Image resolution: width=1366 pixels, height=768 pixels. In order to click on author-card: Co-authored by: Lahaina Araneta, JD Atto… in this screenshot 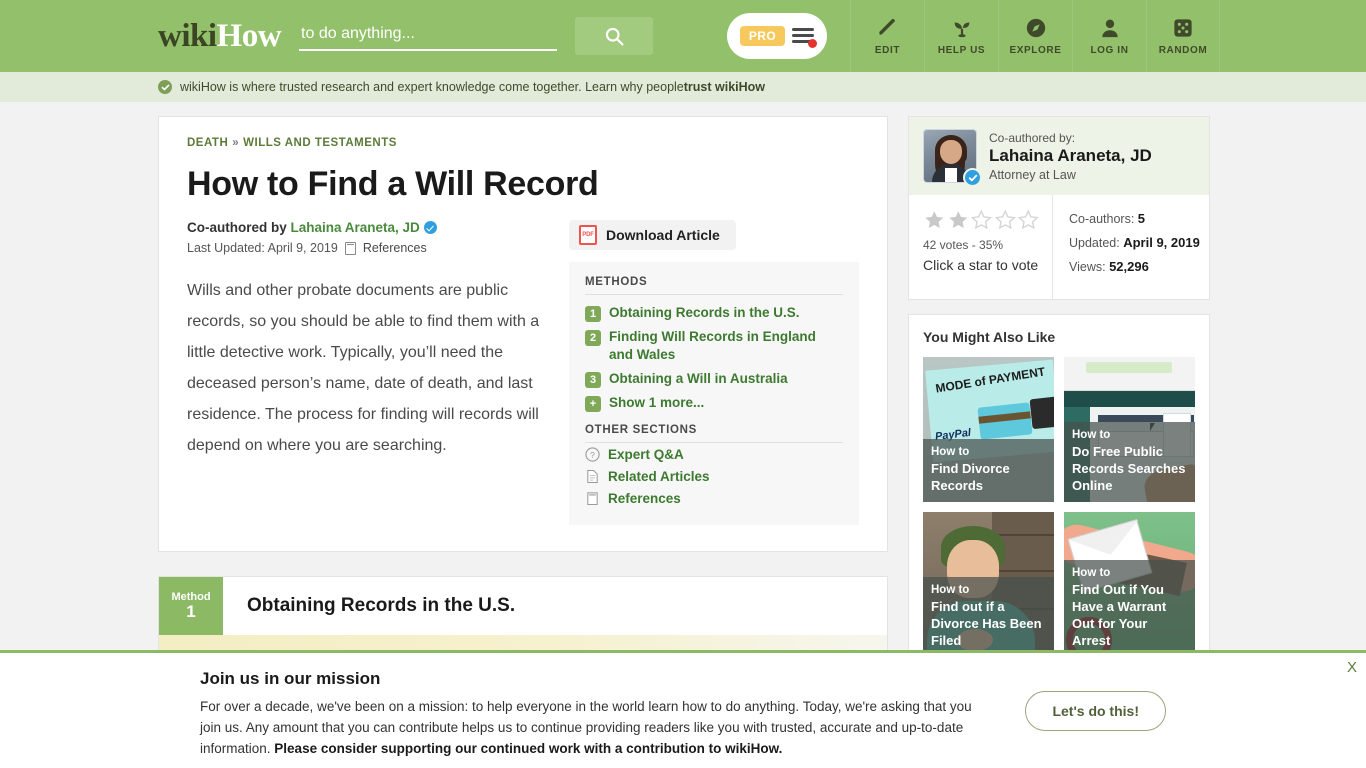, I will do `click(1059, 208)`.